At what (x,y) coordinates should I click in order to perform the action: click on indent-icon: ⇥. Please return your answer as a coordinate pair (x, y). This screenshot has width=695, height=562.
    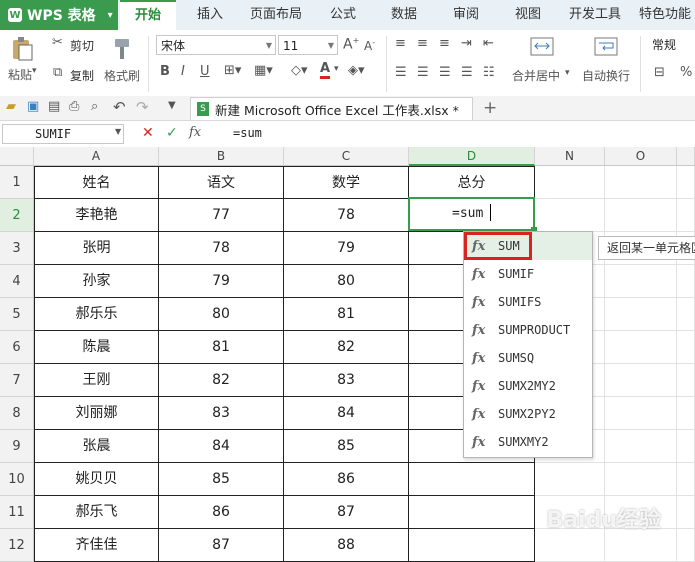
    Looking at the image, I should click on (466, 43).